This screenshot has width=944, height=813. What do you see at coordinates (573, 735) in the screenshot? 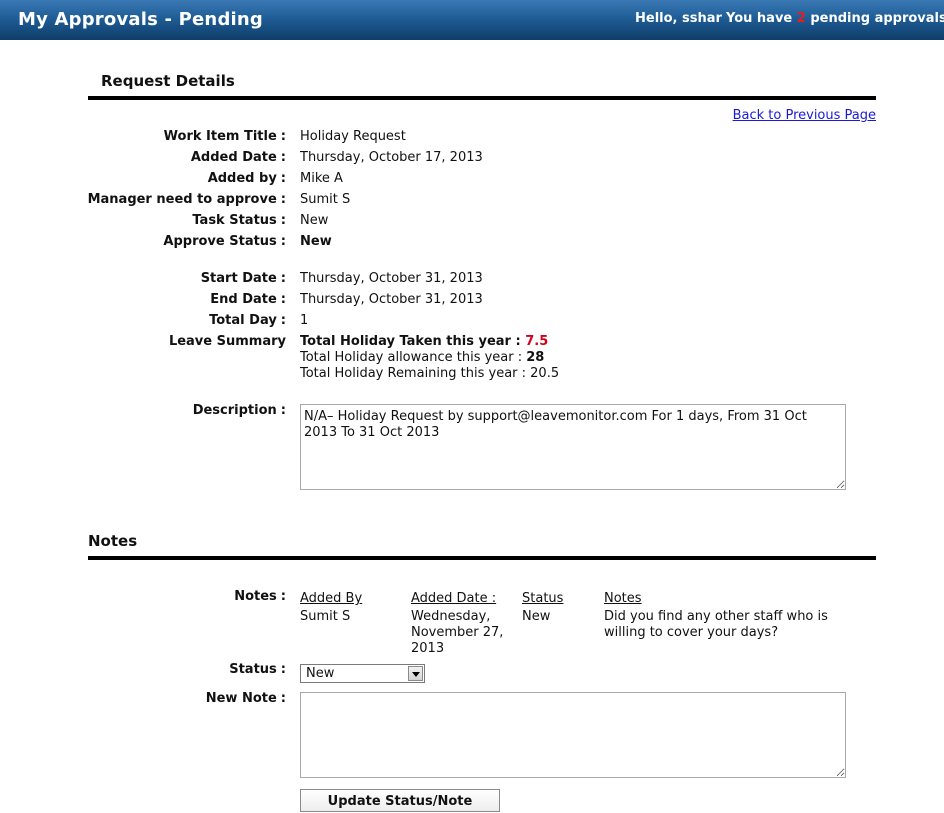
I see `new-note-textarea` at bounding box center [573, 735].